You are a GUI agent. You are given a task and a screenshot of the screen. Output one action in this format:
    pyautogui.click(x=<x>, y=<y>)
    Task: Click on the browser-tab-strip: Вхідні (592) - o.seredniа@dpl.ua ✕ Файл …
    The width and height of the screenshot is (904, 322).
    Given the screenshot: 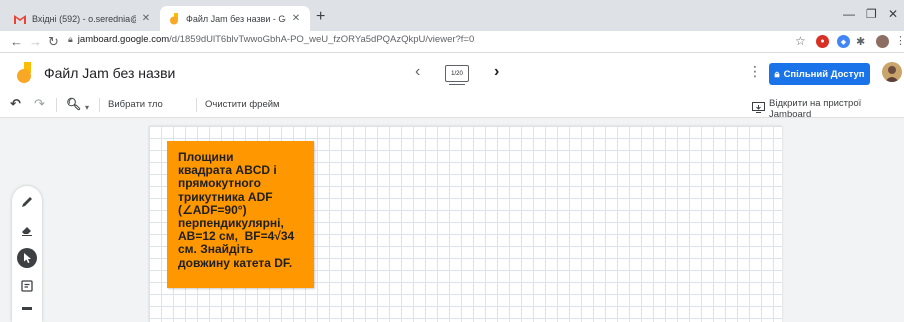 What is the action you would take?
    pyautogui.click(x=452, y=15)
    